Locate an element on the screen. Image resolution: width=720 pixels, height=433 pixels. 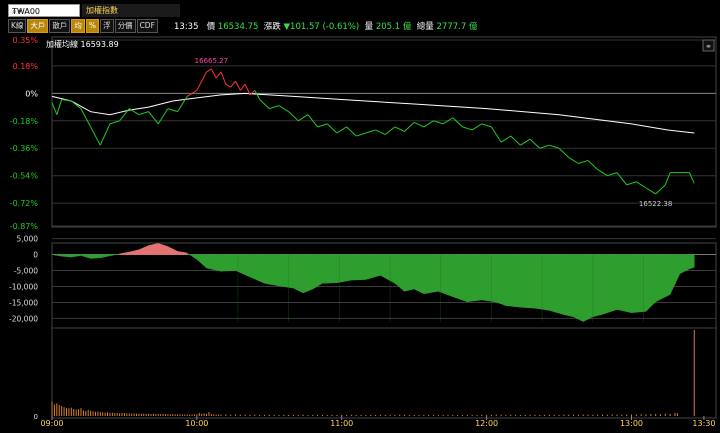
change-value: ▼101.57 (-0.61%) is located at coordinates (321, 27).